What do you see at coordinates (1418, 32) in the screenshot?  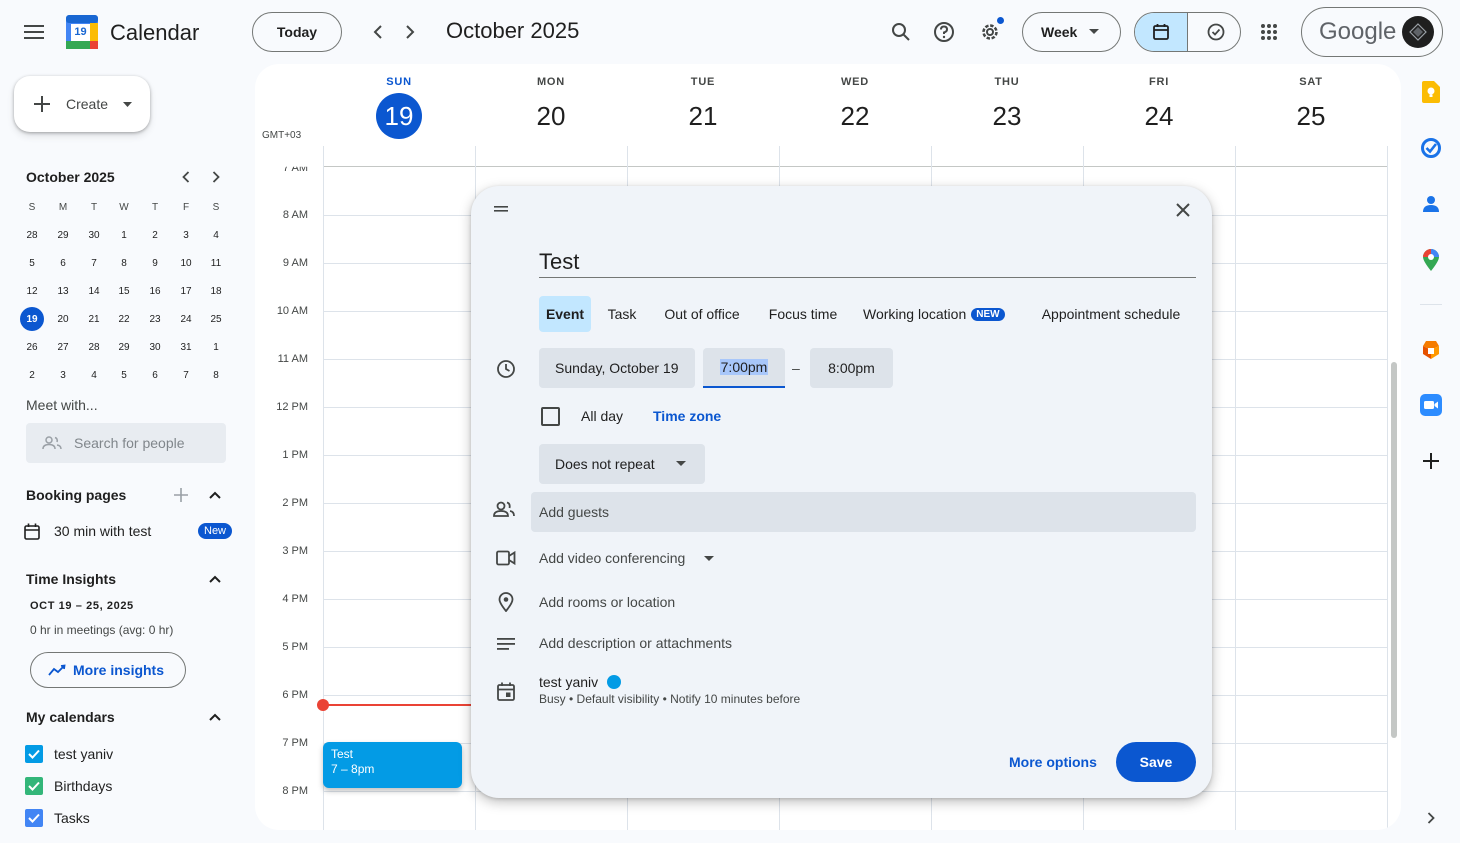 I see `avatar` at bounding box center [1418, 32].